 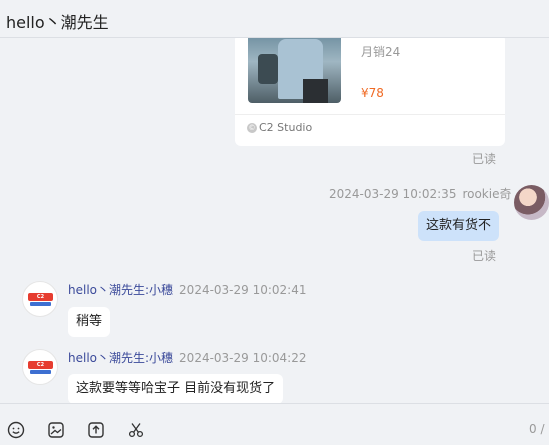 I want to click on product-sales: 月销24, so click(x=381, y=52).